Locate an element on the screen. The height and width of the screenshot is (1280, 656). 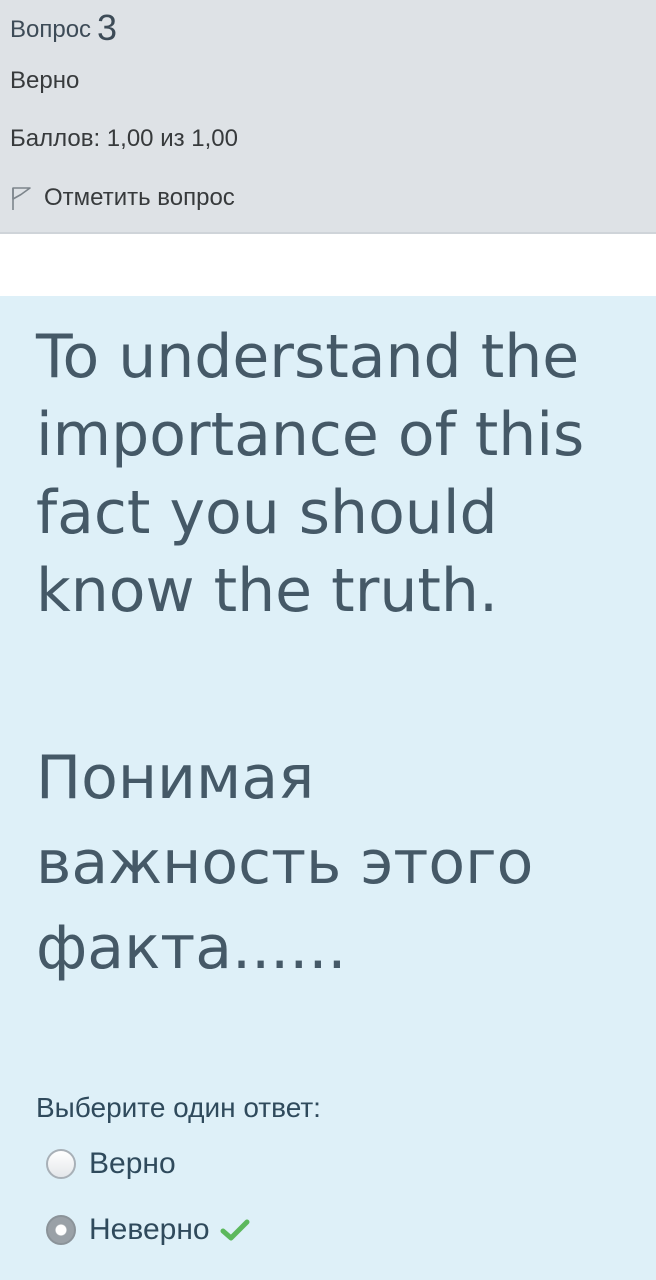
radio-button-selected is located at coordinates (61, 1230).